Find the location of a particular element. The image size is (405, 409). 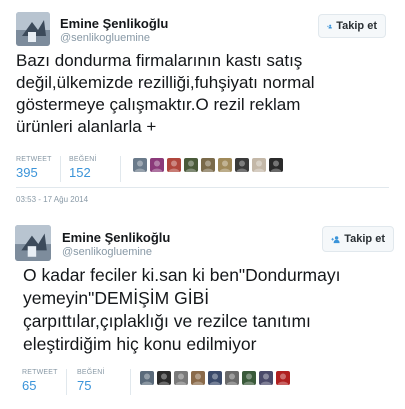

tweet-text-line: Bazı dondurma firmalarının kastı satış is located at coordinates (159, 60).